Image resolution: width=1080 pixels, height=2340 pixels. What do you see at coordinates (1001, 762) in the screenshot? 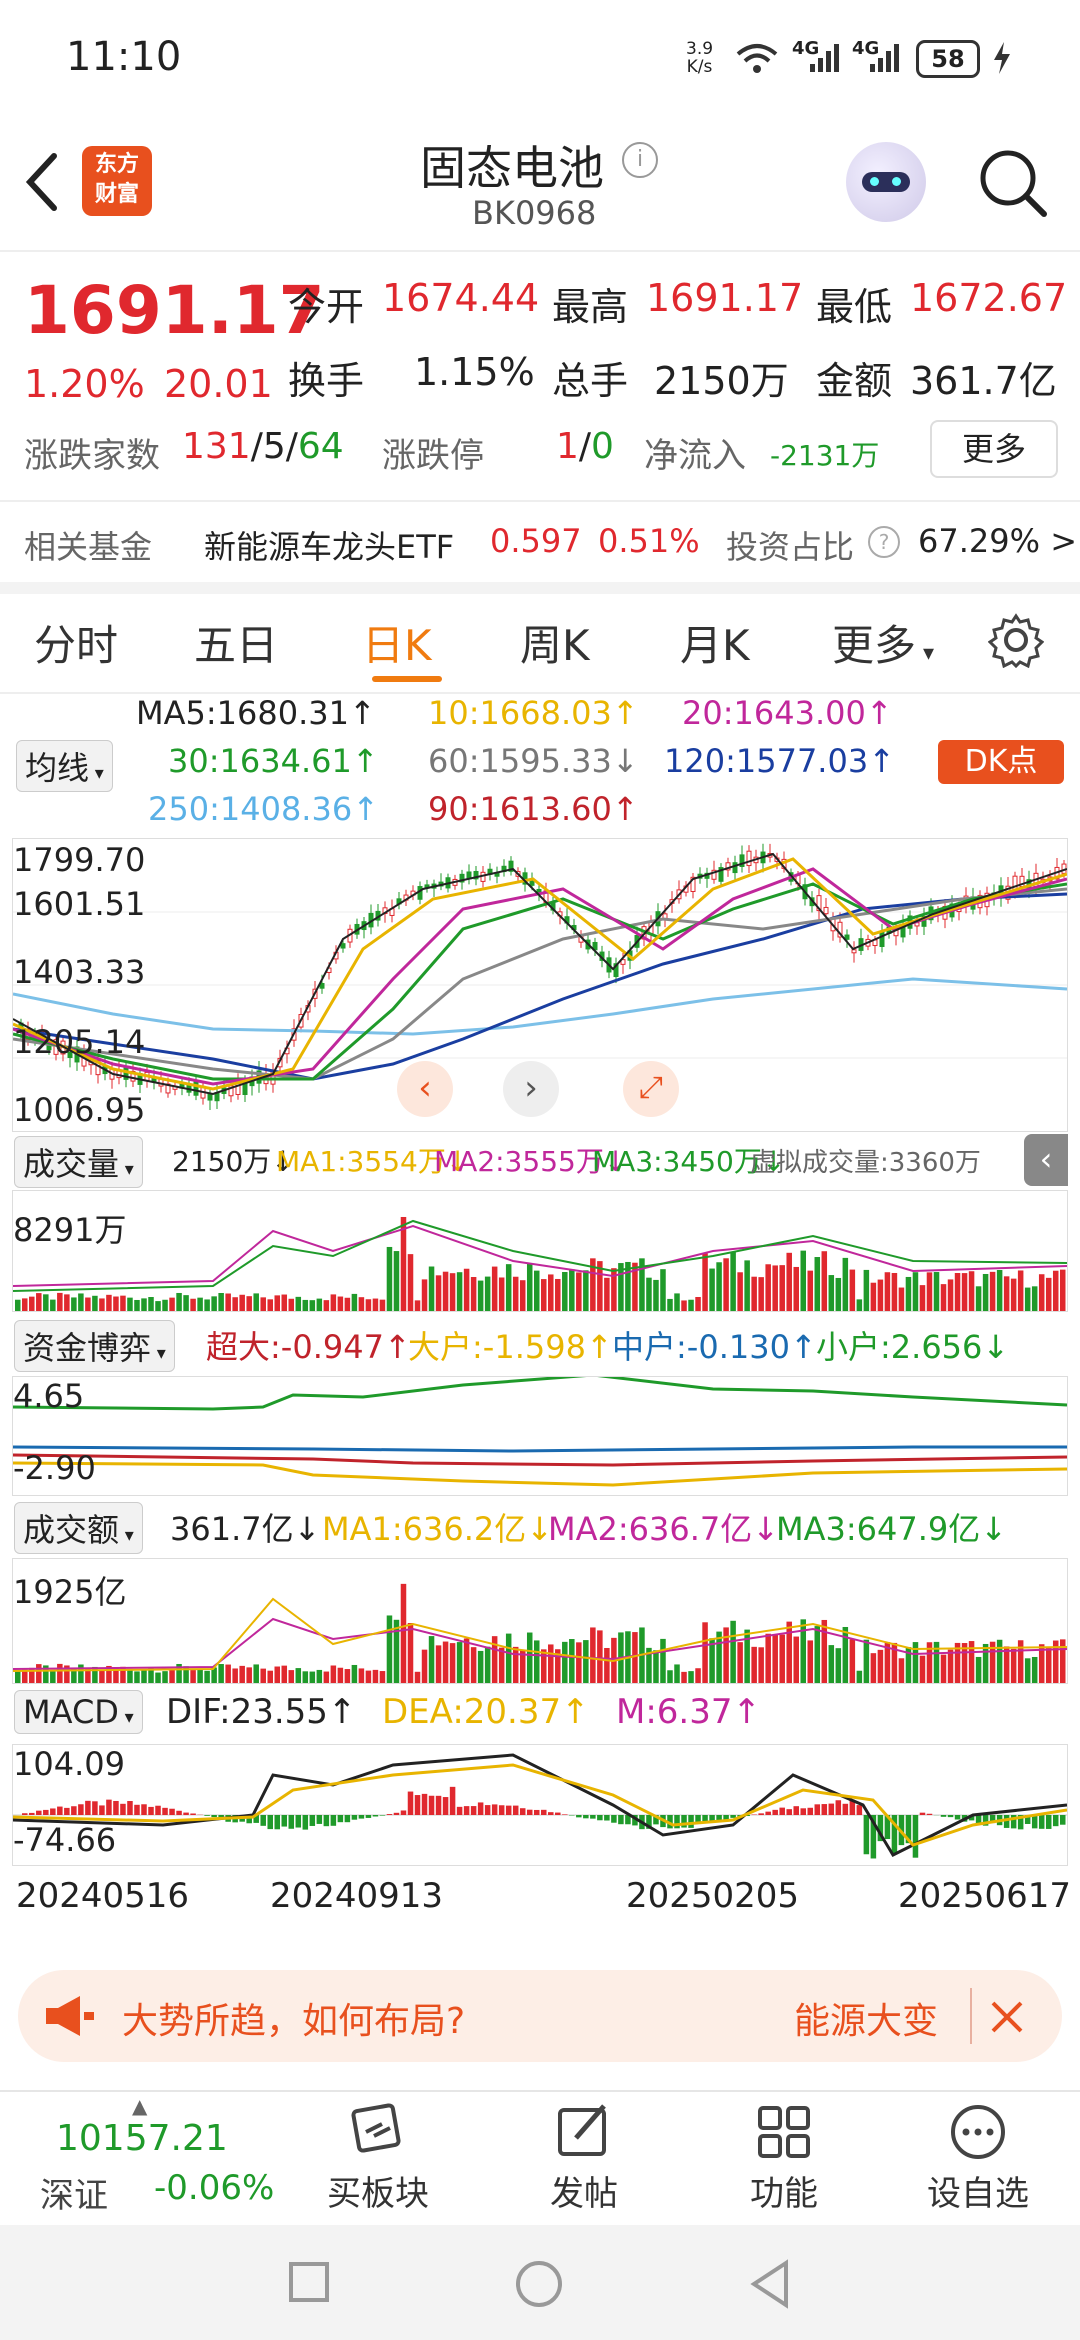
I see `dk-point-button: DK点` at bounding box center [1001, 762].